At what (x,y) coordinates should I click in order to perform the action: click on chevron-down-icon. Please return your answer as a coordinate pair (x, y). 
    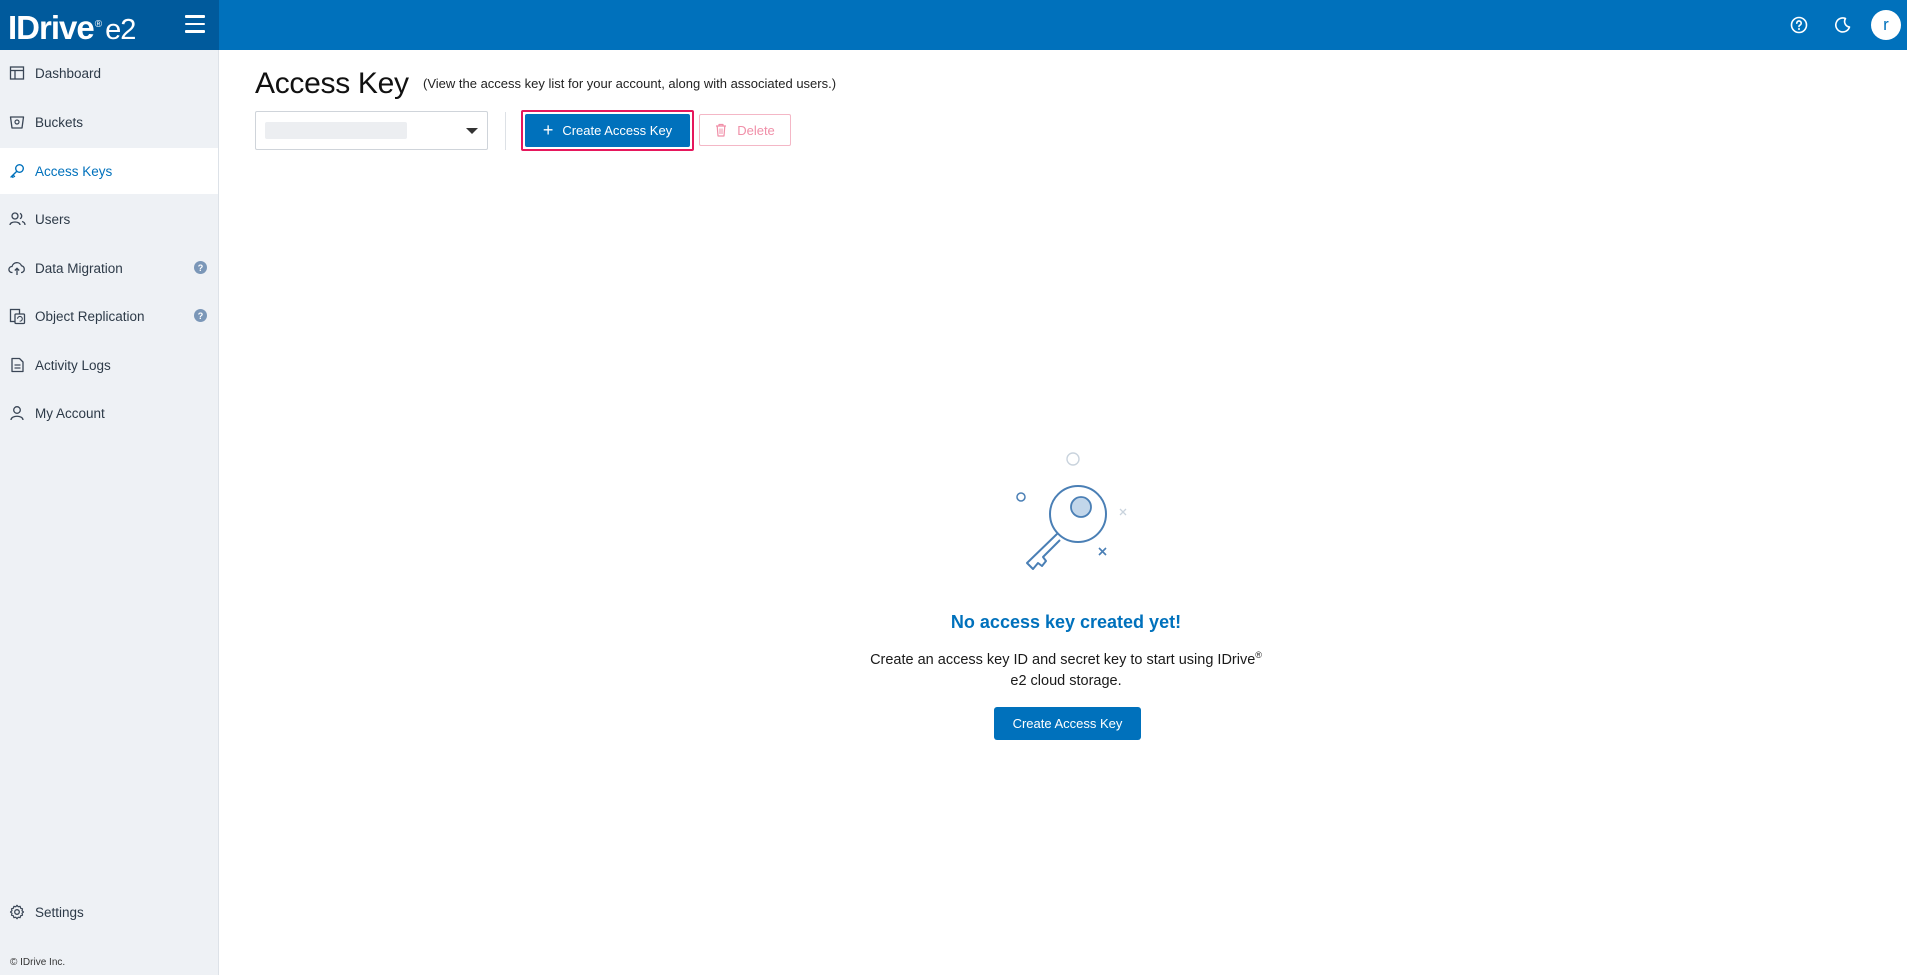
    Looking at the image, I should click on (472, 131).